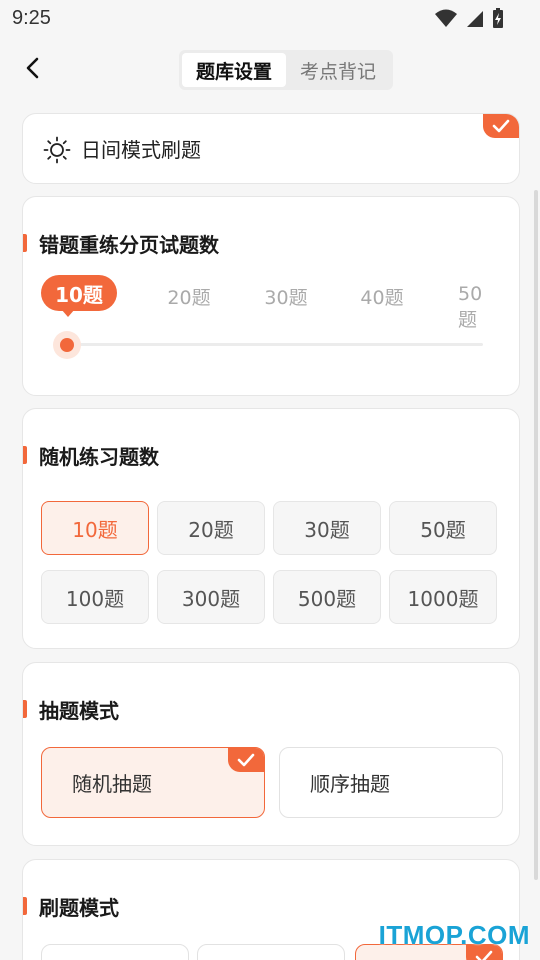 This screenshot has width=540, height=960. Describe the element at coordinates (270, 18) in the screenshot. I see `status-bar: 9:25` at that location.